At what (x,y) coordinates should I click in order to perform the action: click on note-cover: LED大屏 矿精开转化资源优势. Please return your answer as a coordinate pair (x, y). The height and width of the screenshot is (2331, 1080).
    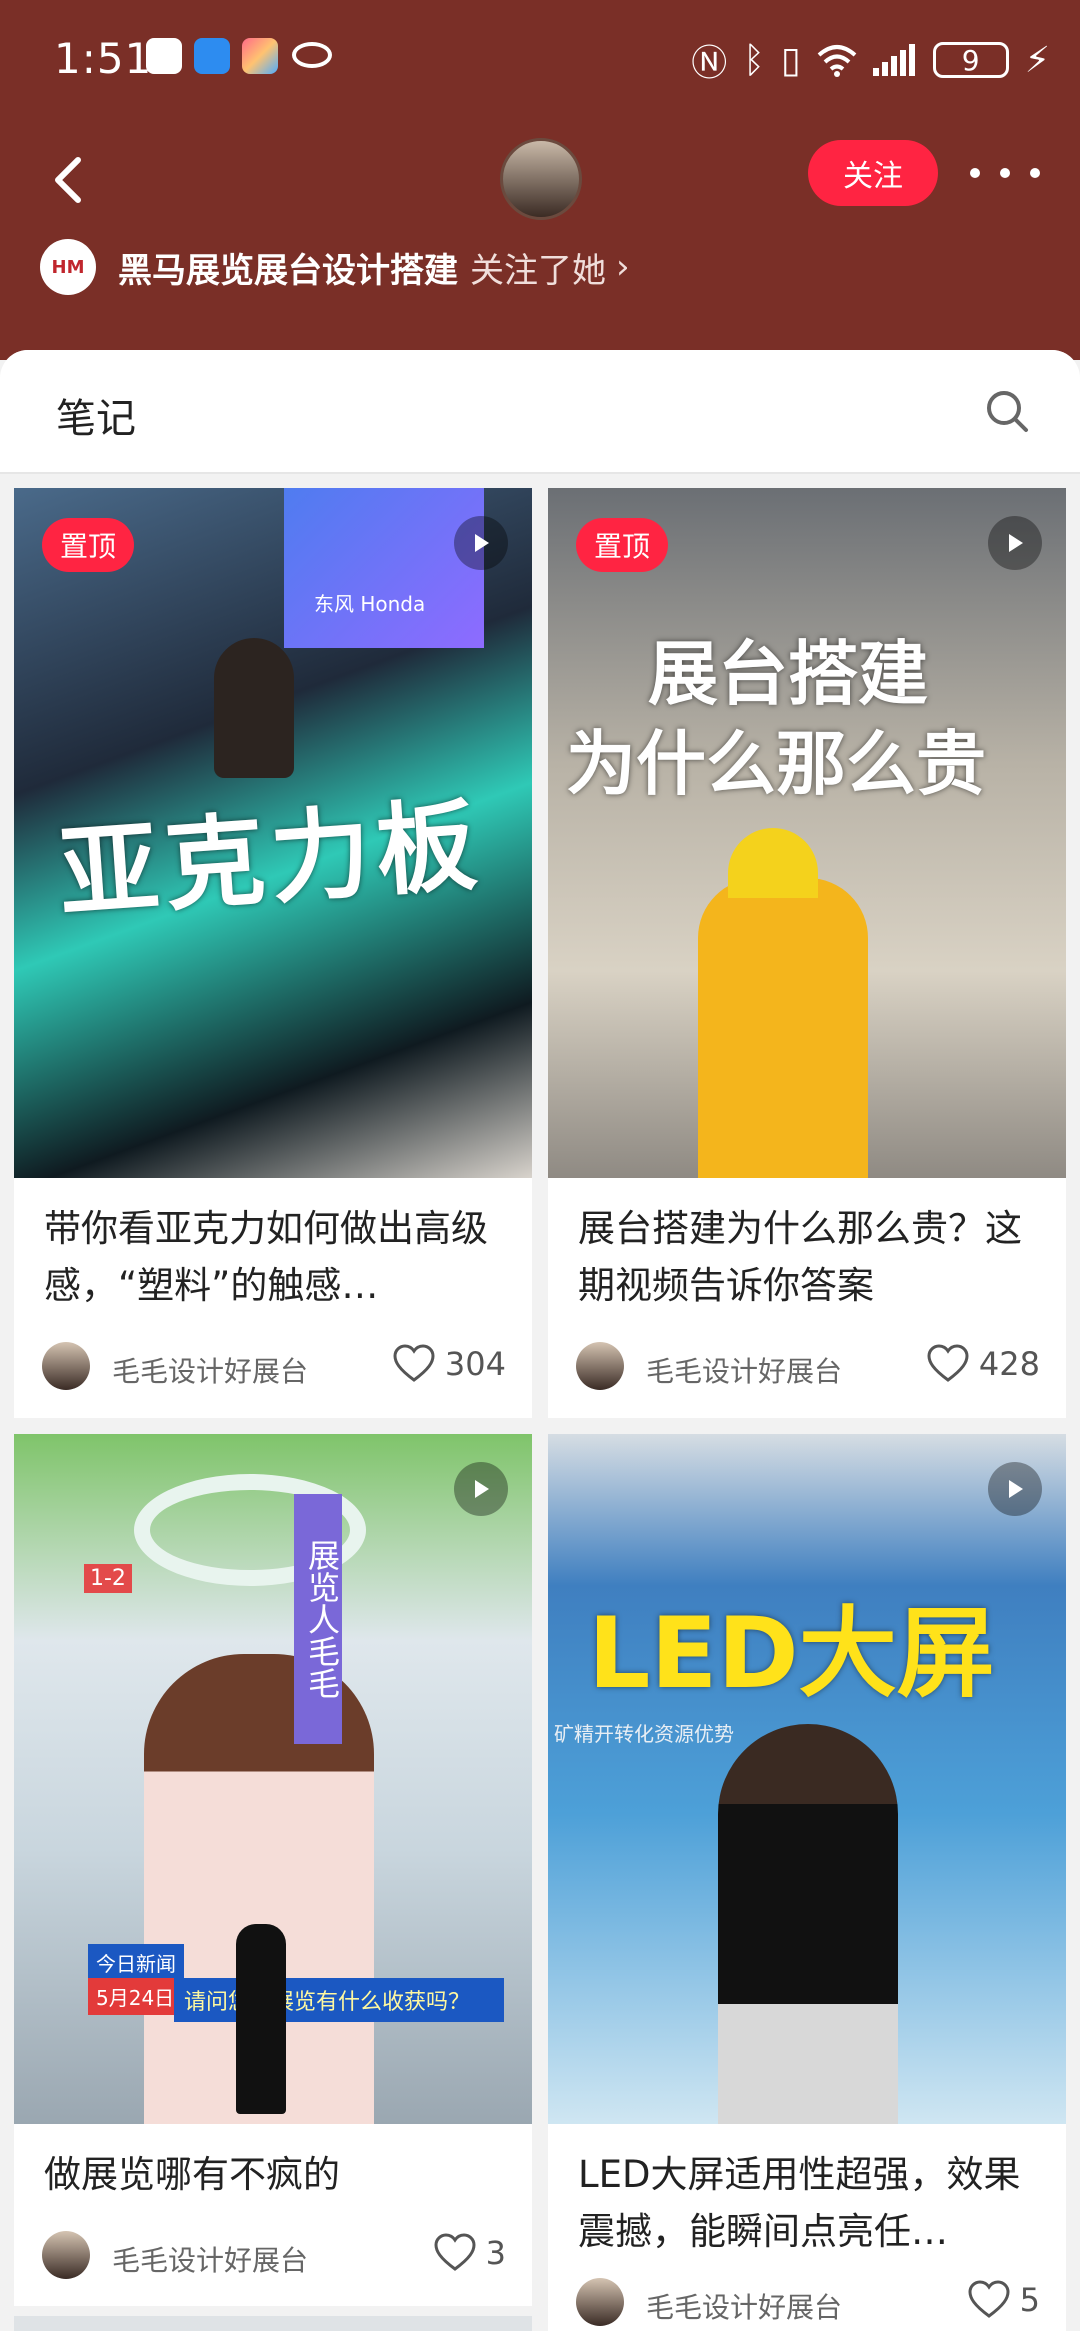
    Looking at the image, I should click on (807, 1779).